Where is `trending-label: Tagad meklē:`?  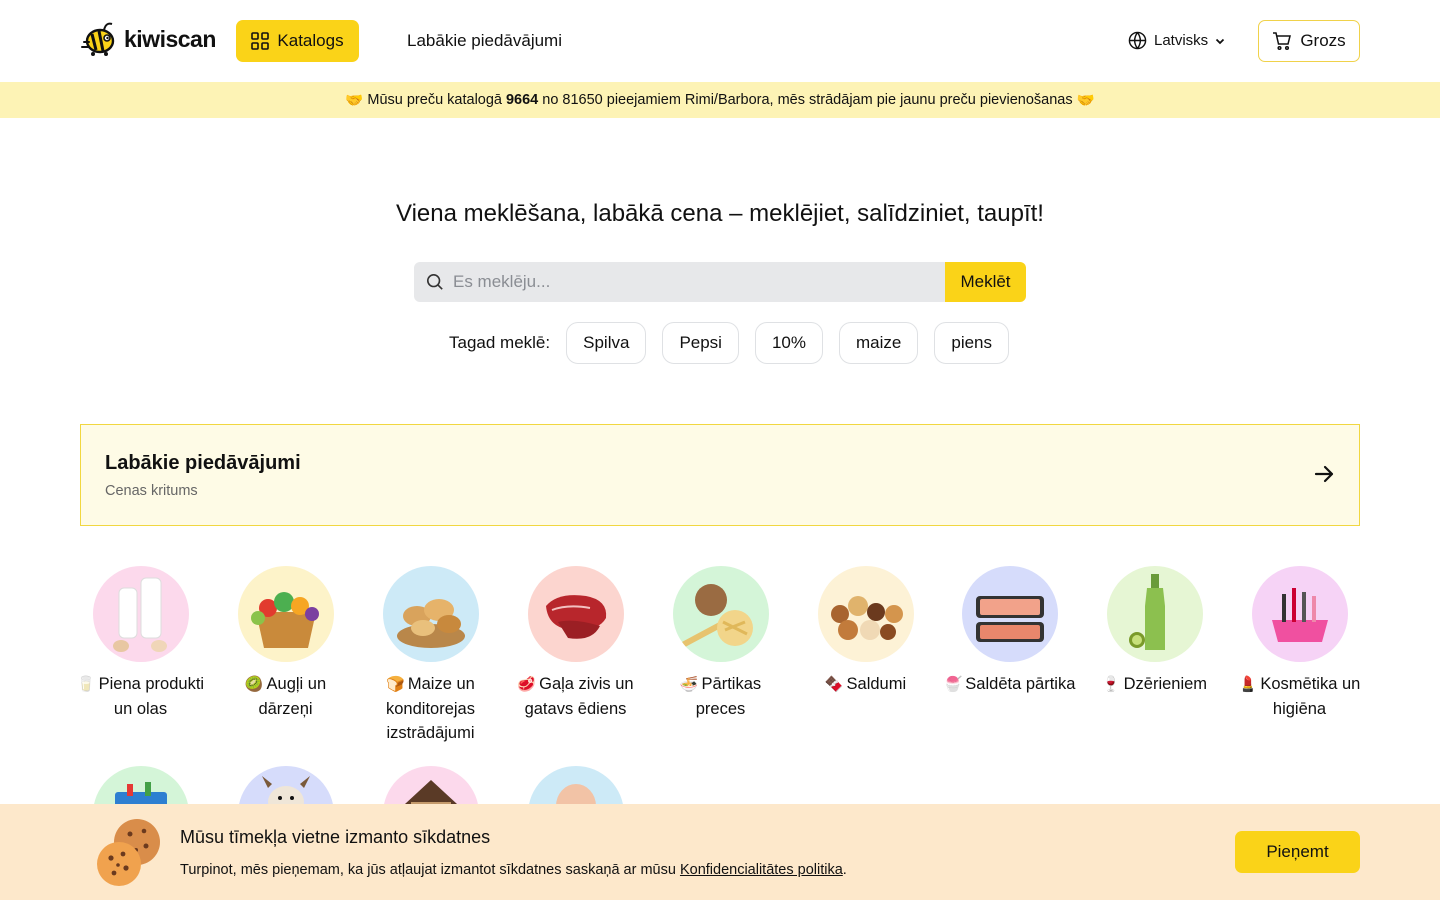
trending-label: Tagad meklē: is located at coordinates (500, 342).